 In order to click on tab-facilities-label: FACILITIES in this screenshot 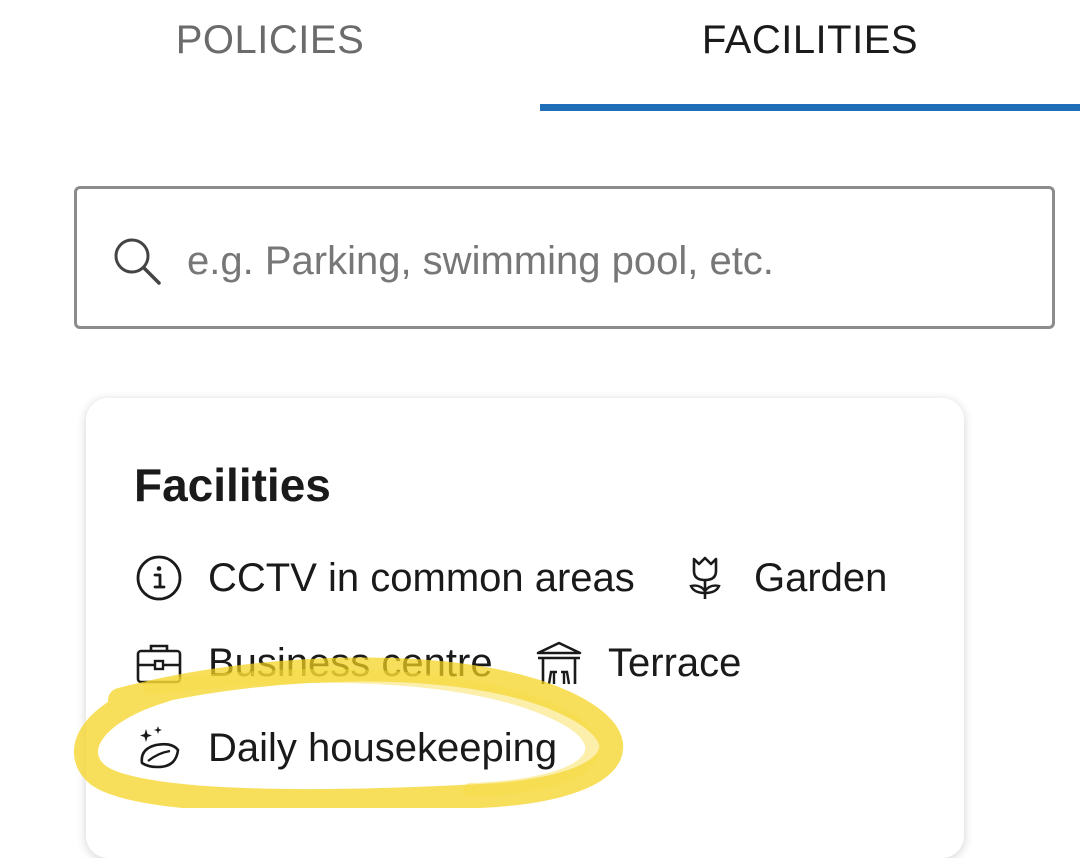, I will do `click(810, 40)`.